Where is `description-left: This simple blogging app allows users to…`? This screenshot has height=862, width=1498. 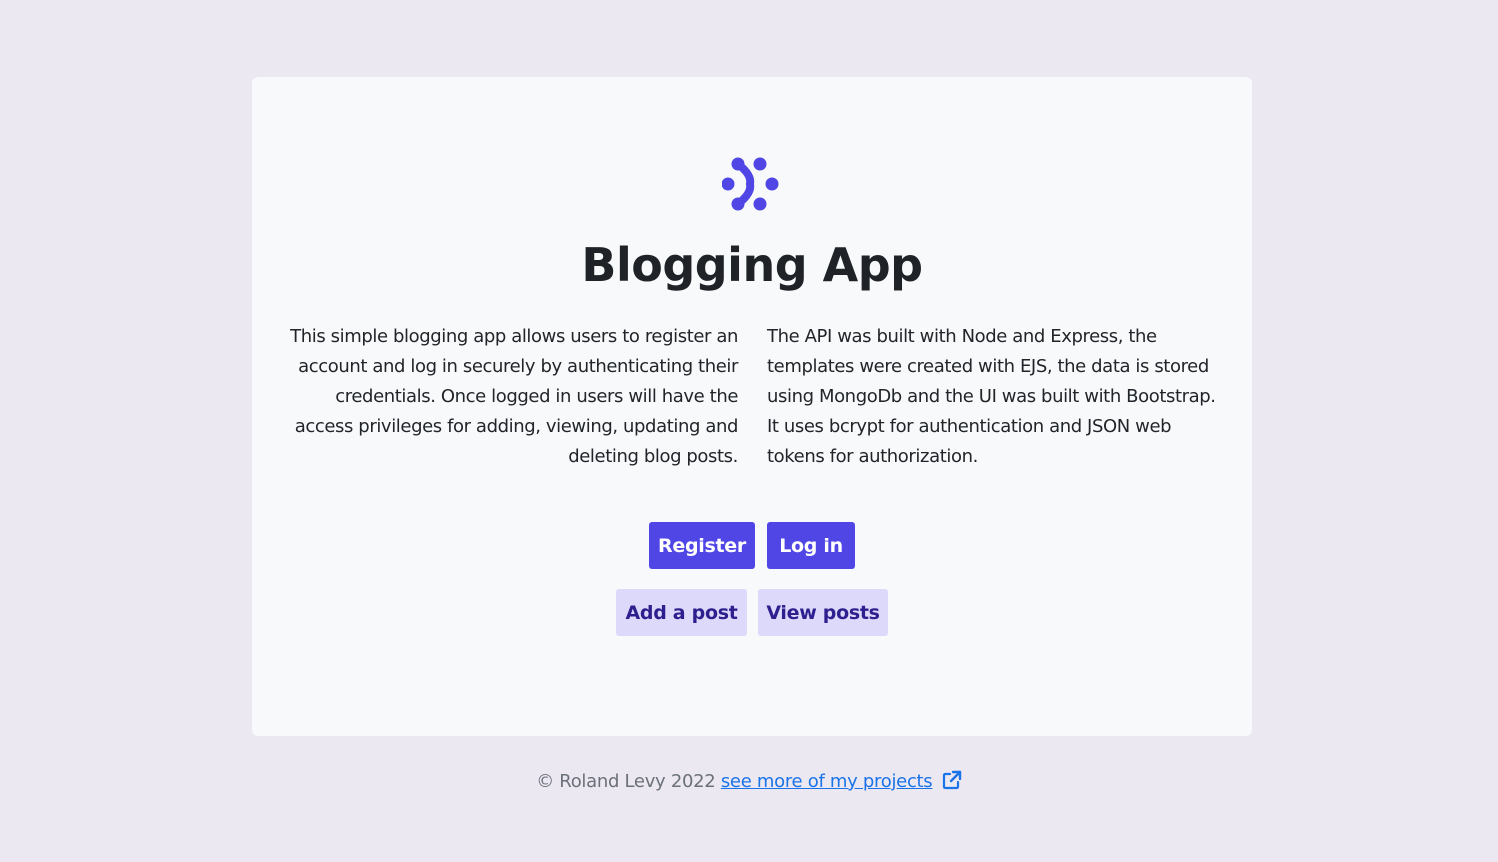
description-left: This simple blogging app allows users to… is located at coordinates (514, 396).